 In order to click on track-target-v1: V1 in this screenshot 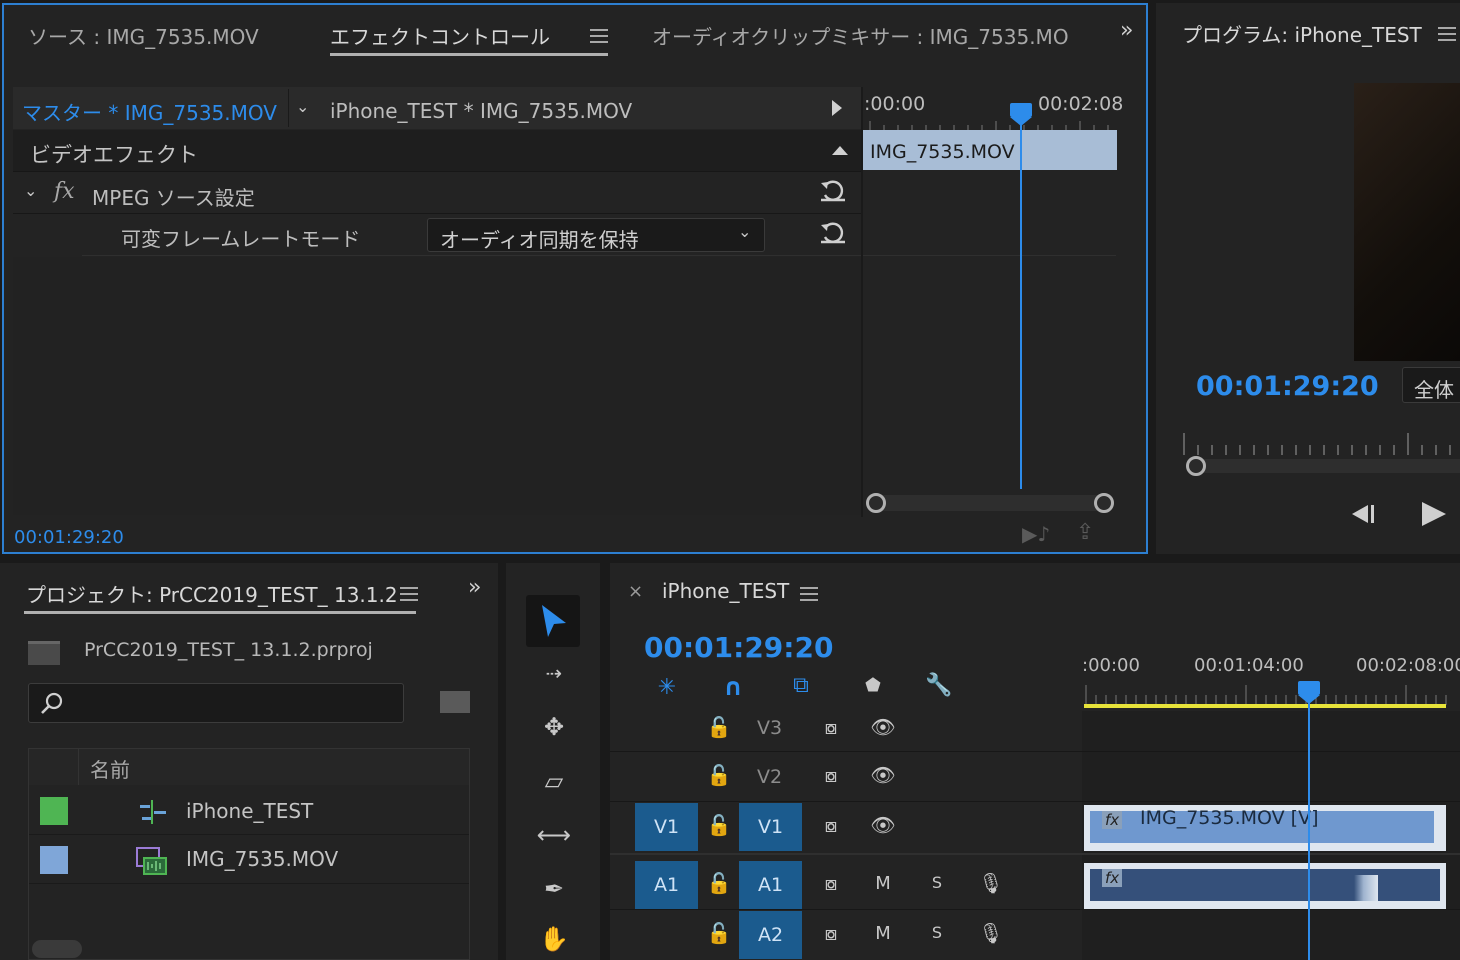, I will do `click(770, 827)`.